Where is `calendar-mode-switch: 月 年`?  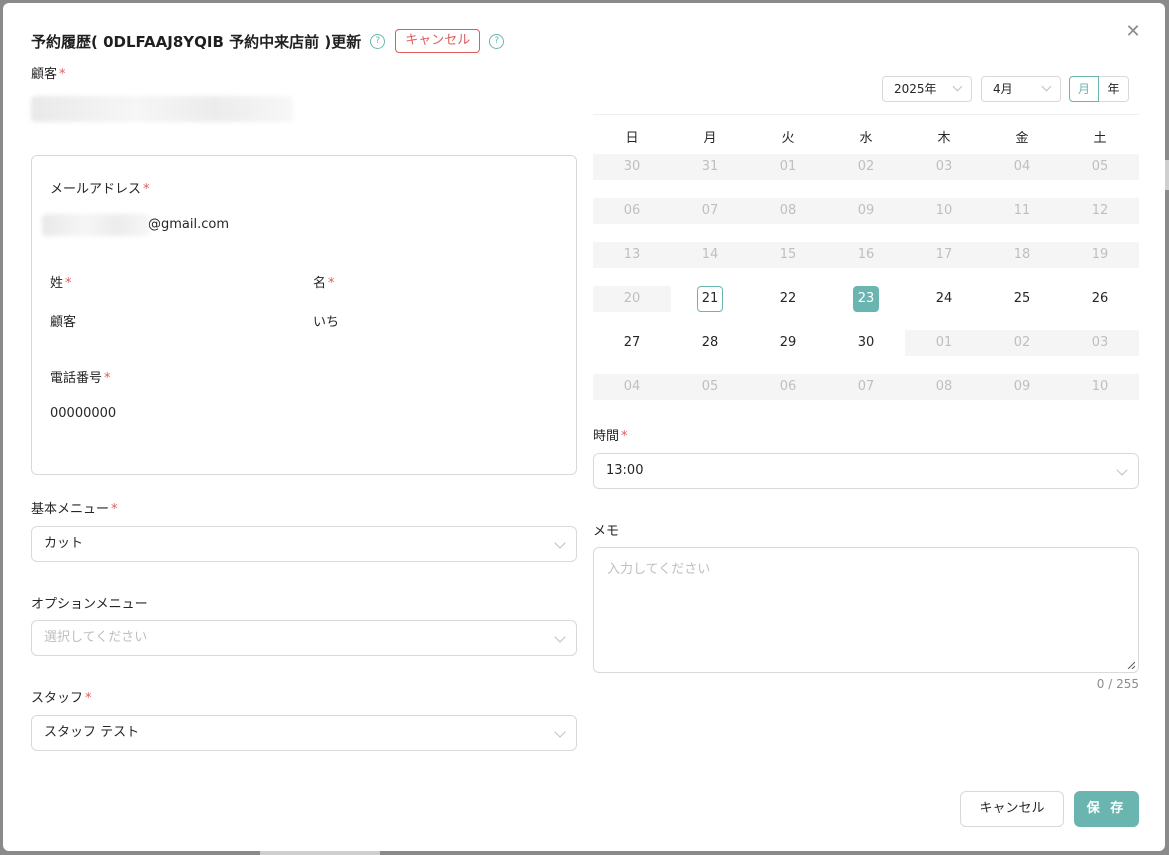
calendar-mode-switch: 月 年 is located at coordinates (1099, 89).